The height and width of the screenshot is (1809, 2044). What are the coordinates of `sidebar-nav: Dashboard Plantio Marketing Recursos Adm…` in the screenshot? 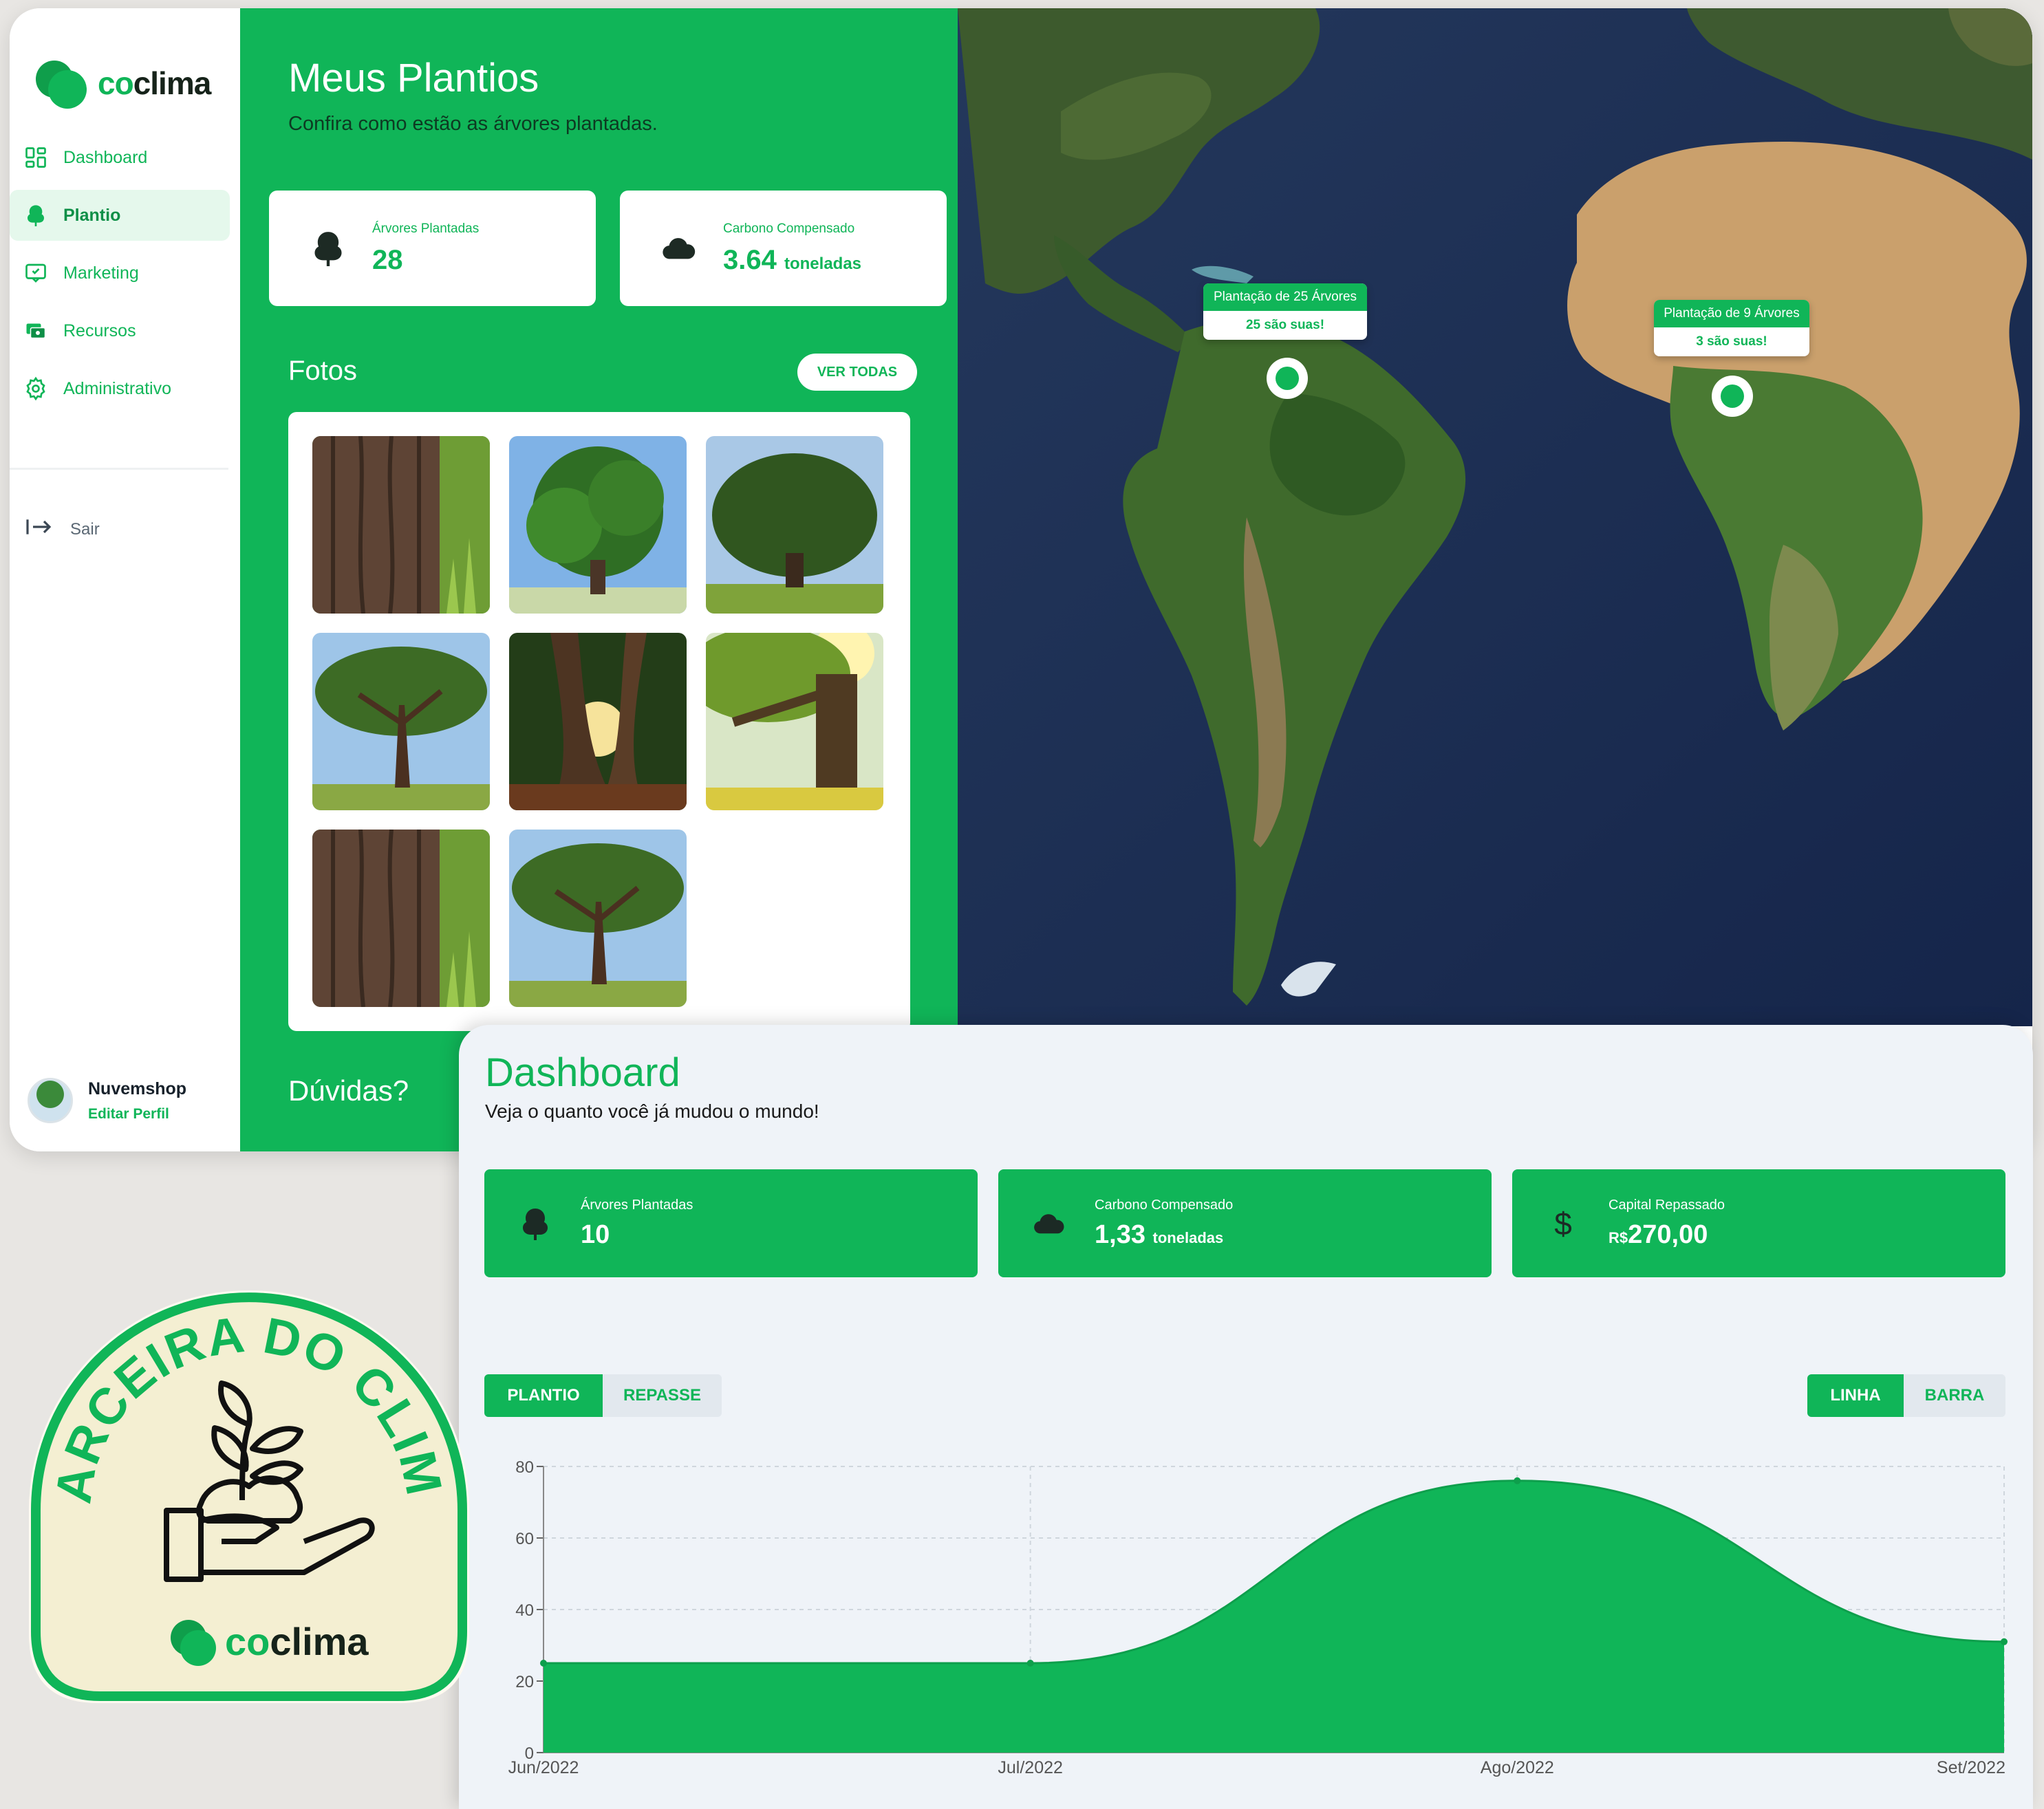 It's located at (120, 277).